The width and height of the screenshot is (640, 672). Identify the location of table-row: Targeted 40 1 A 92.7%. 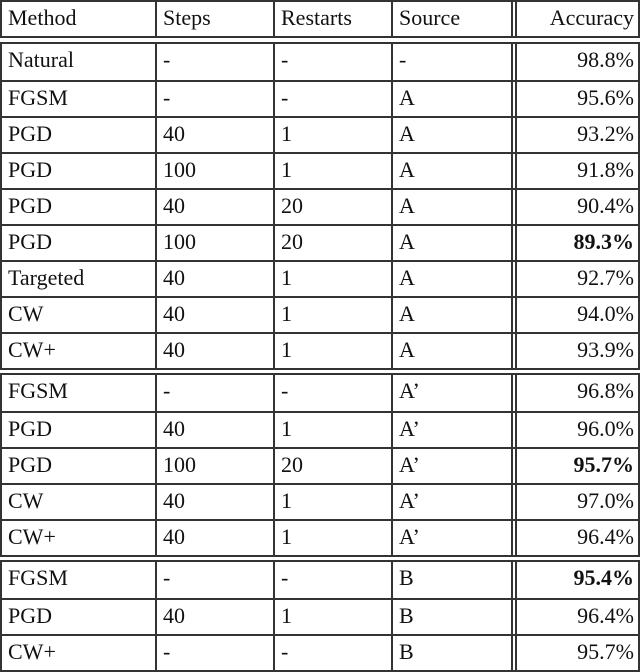
(320, 278).